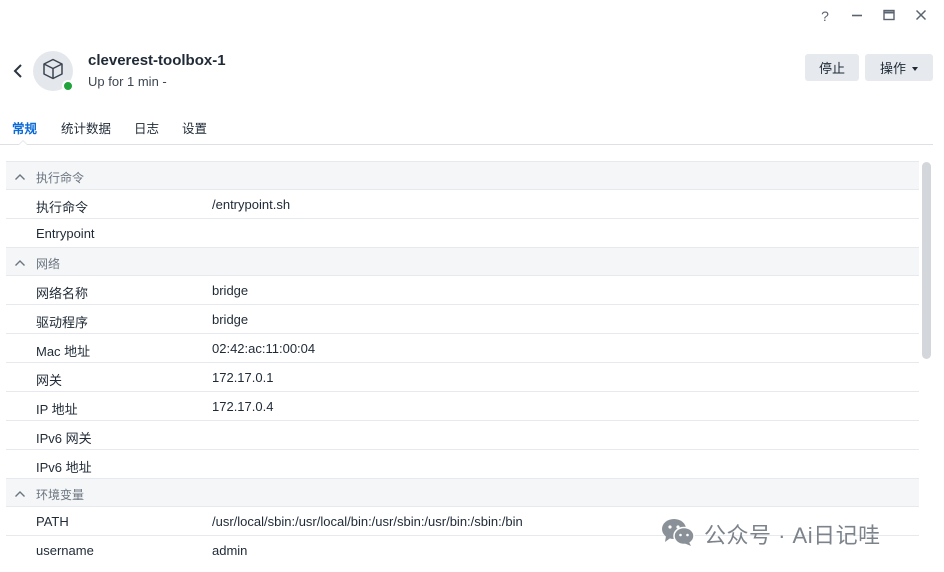 The width and height of the screenshot is (944, 572). Describe the element at coordinates (462, 232) in the screenshot. I see `detail-row: Entrypoint` at that location.